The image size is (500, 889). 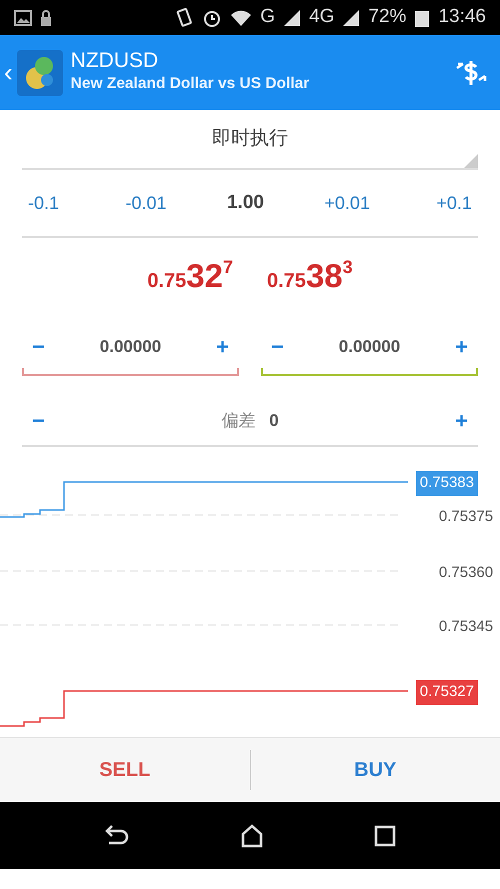 What do you see at coordinates (23, 18) in the screenshot?
I see `image-icon` at bounding box center [23, 18].